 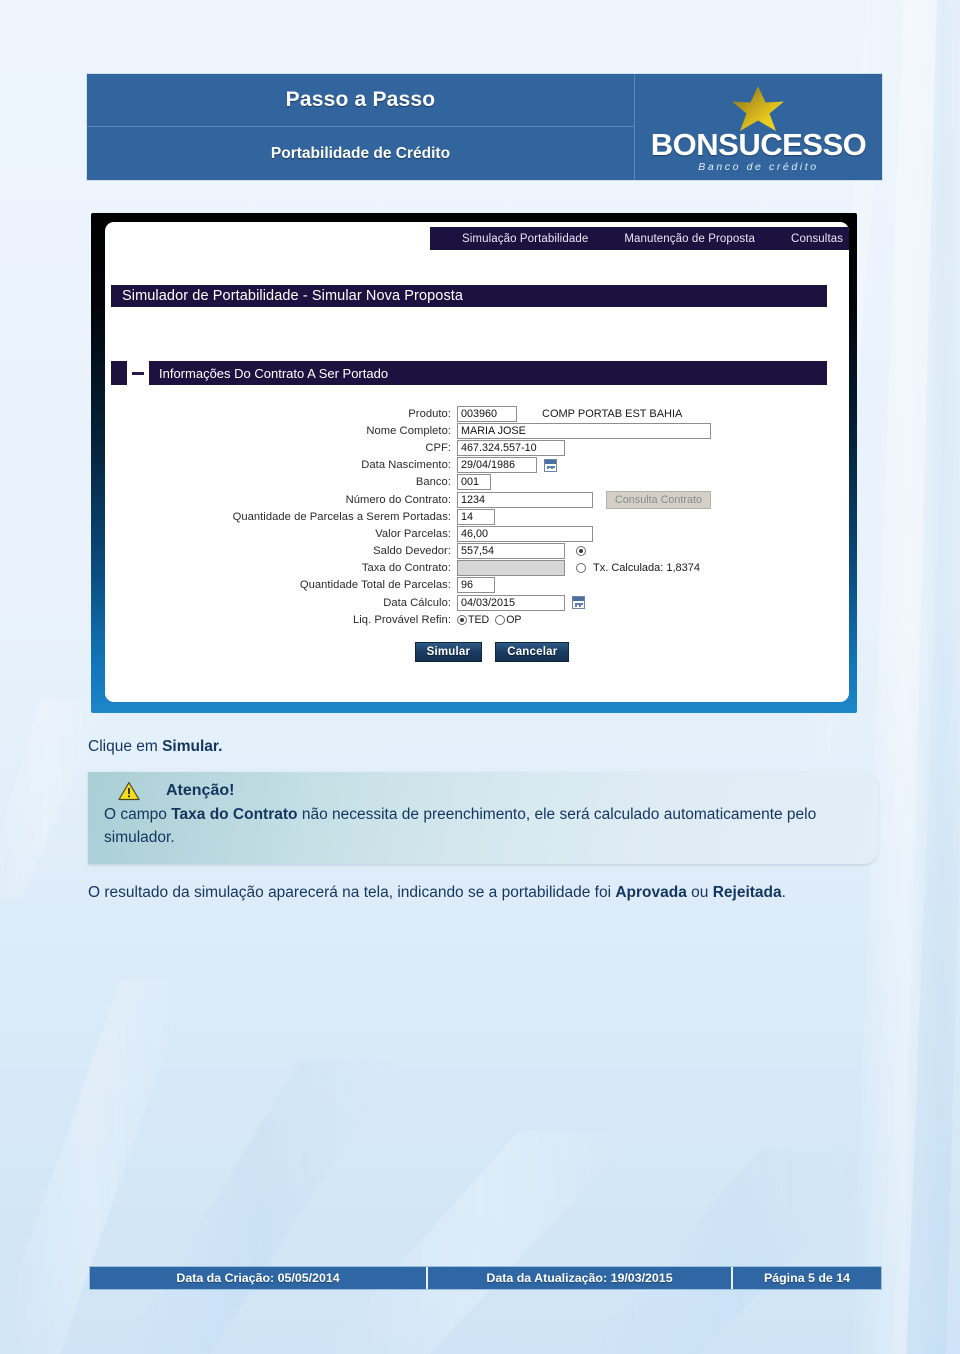 I want to click on form-row-numero-do-contrato: Número do Contrato: 1234 Consulta Contrato, so click(x=477, y=499).